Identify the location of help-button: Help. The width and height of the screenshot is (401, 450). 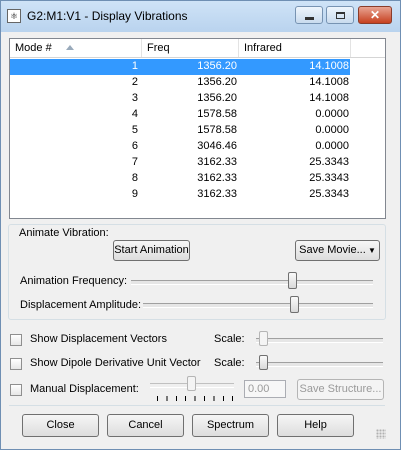
(315, 425).